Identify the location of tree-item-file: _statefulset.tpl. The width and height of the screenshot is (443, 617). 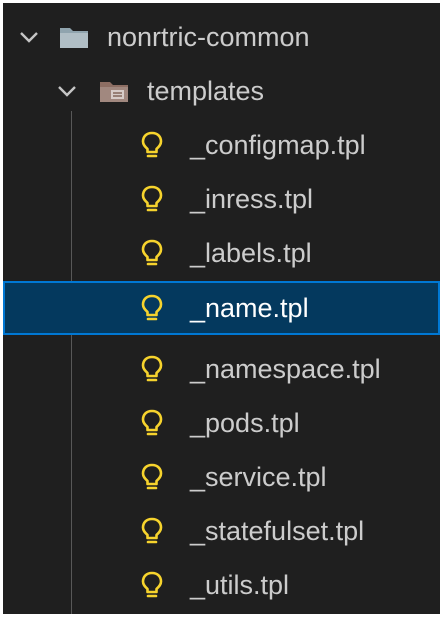
(221, 531).